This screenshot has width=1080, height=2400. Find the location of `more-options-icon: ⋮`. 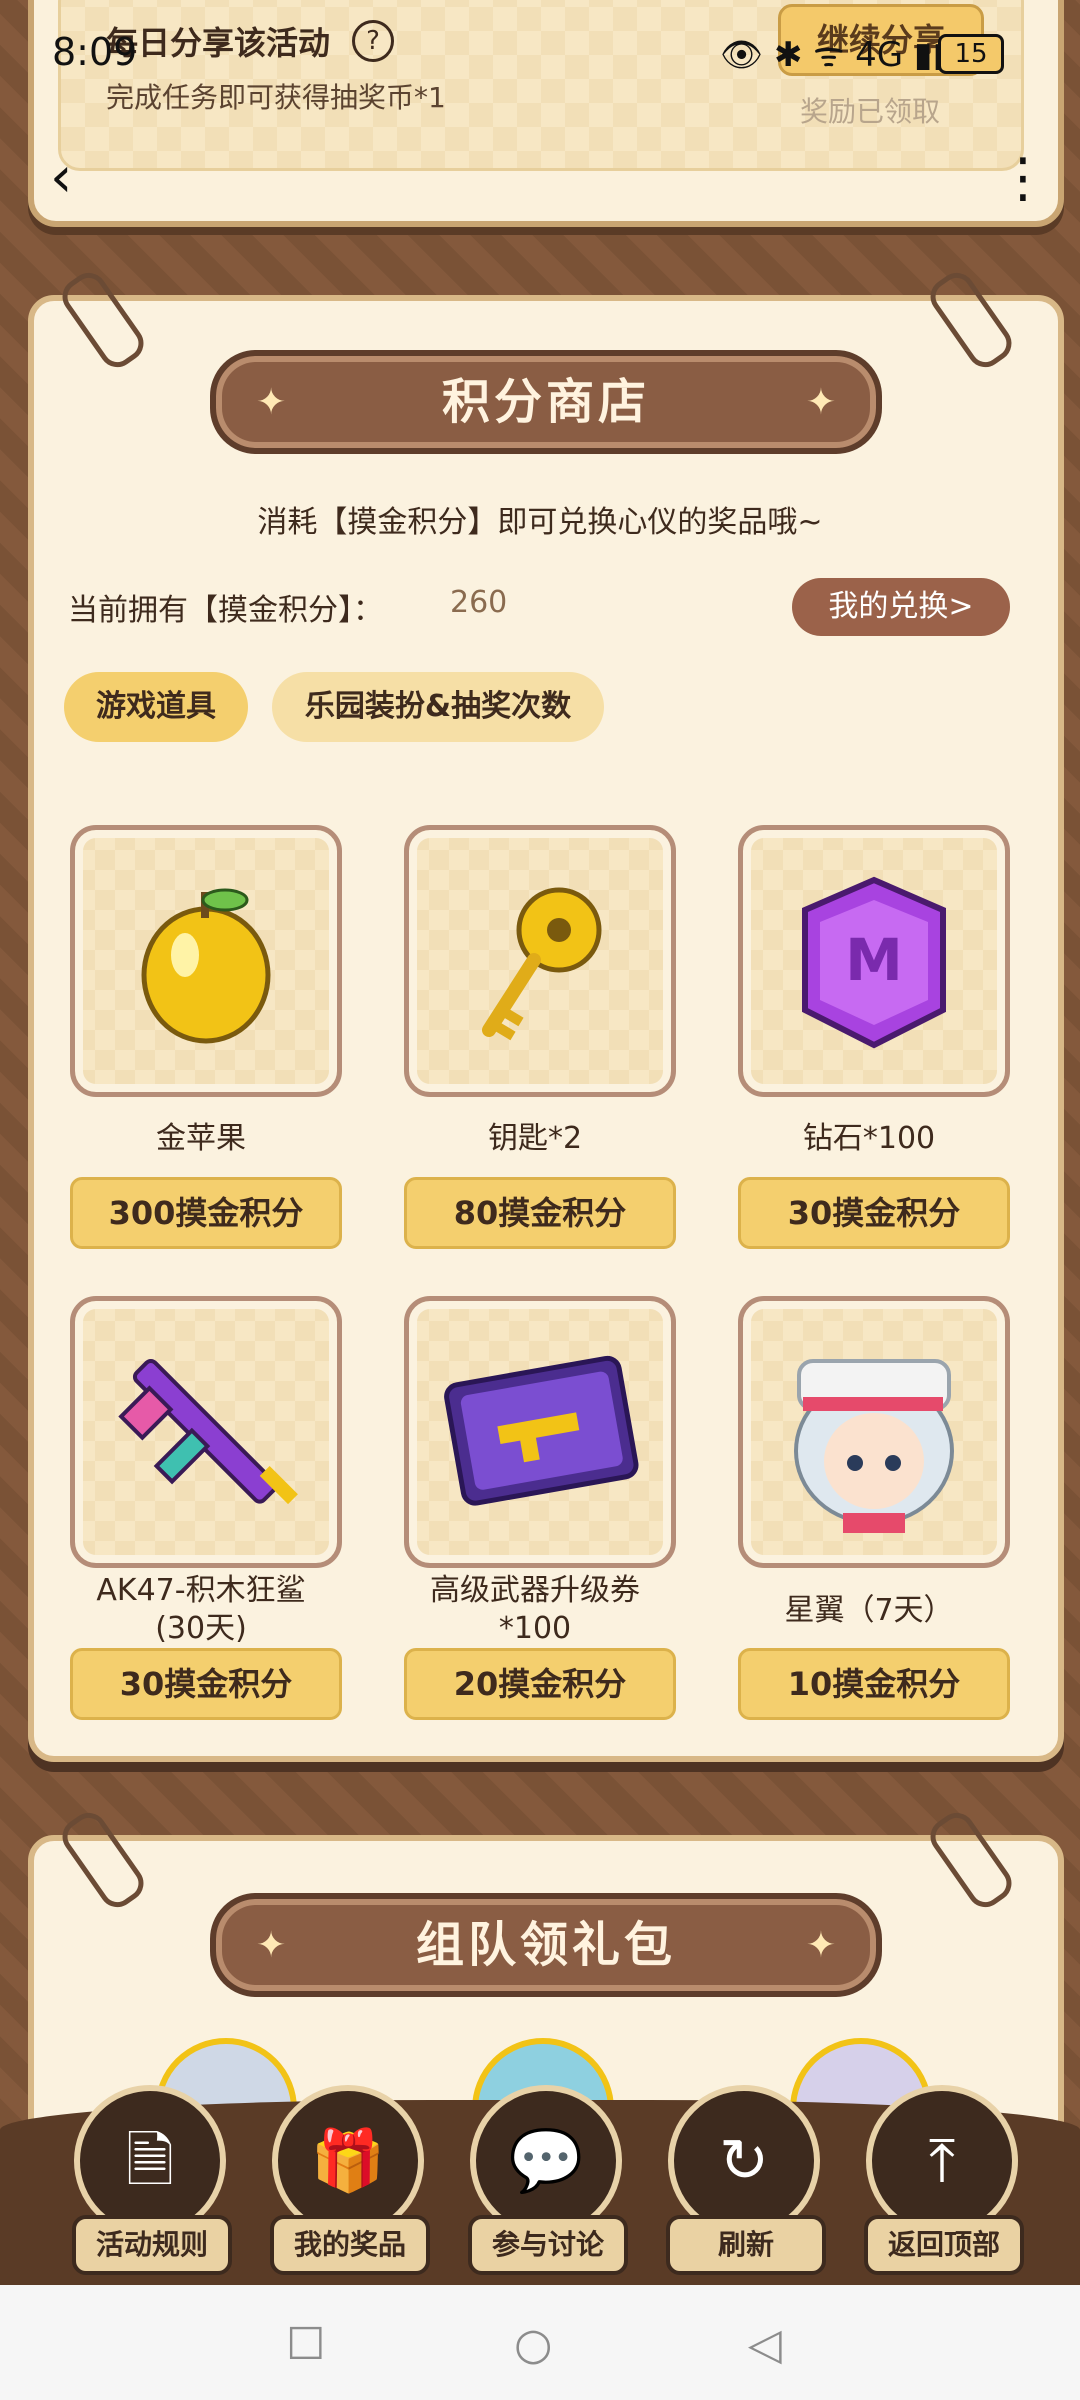

more-options-icon: ⋮ is located at coordinates (1023, 178).